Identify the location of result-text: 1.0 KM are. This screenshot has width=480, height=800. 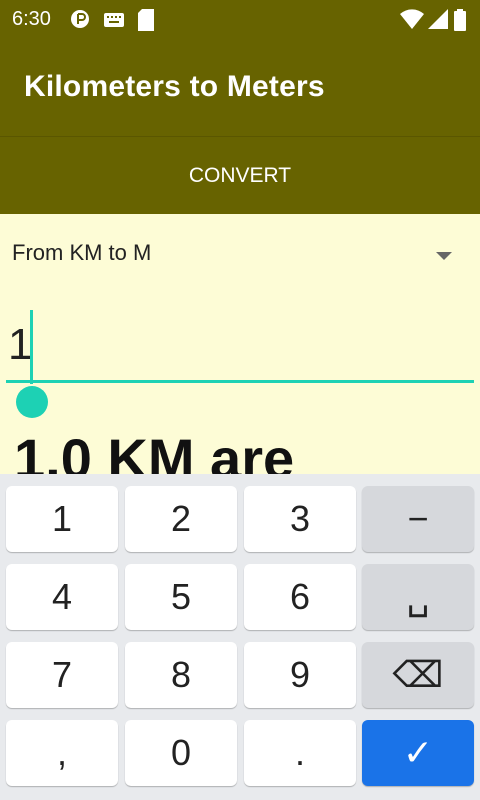
(154, 450).